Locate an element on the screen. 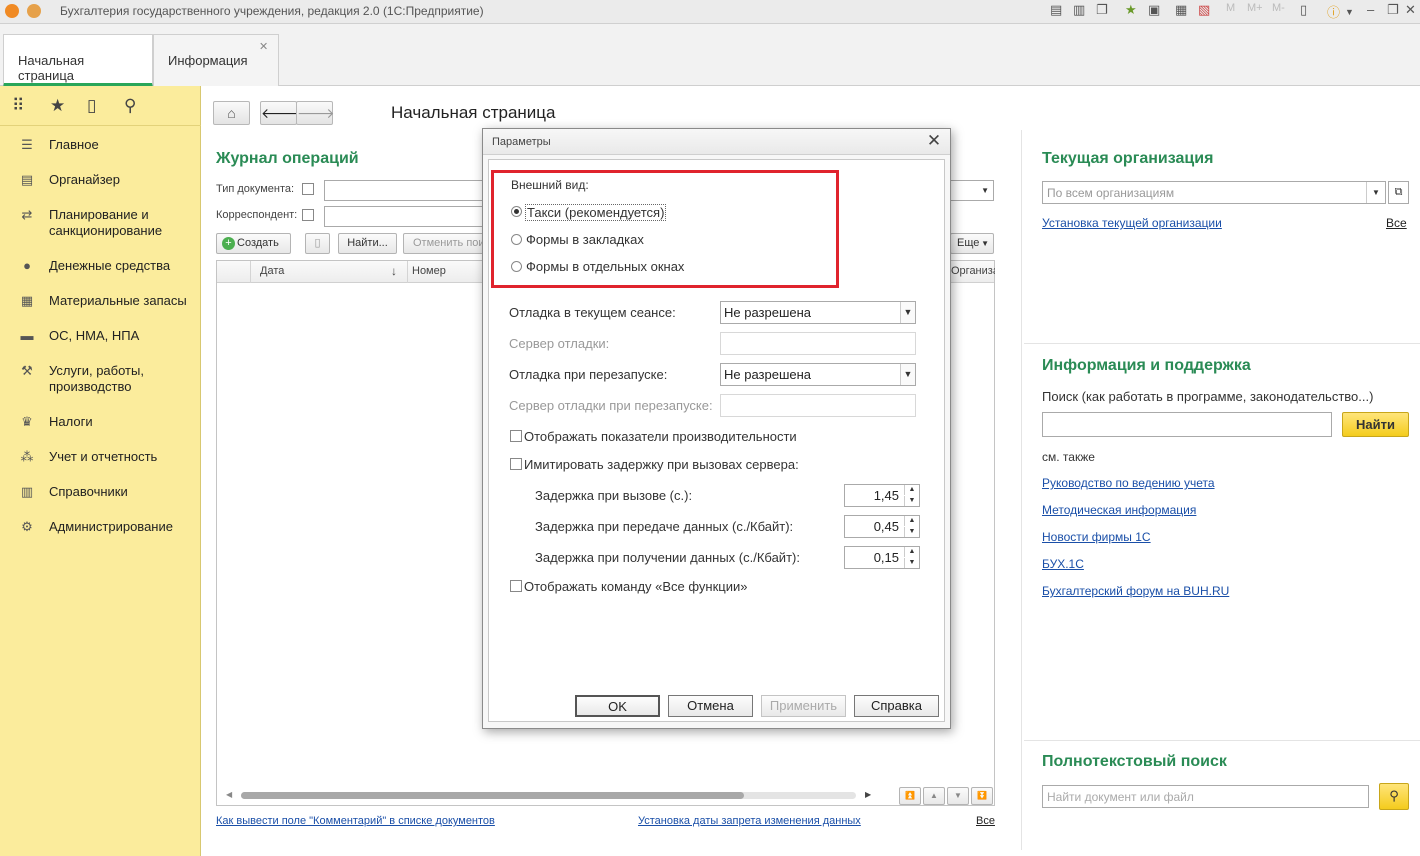 The image size is (1420, 856). move-top-button: ⏫ is located at coordinates (910, 796).